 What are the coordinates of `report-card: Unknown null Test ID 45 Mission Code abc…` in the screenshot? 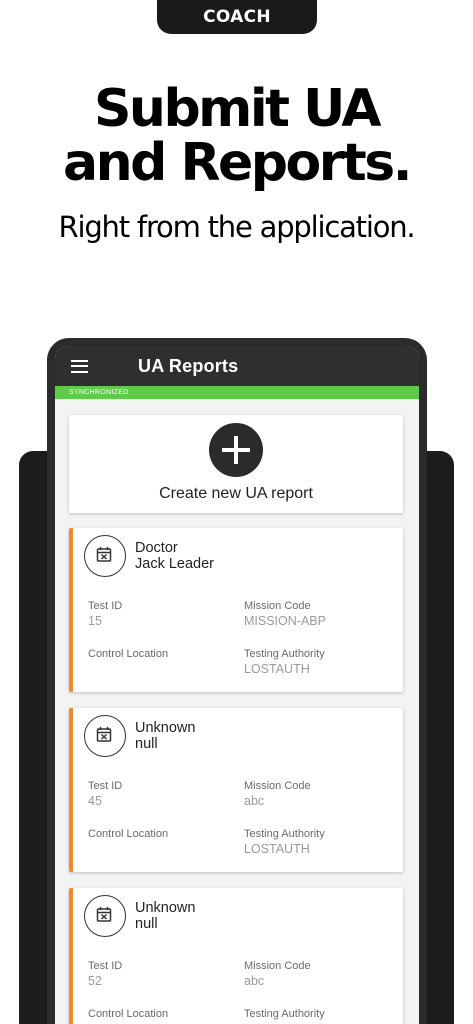 It's located at (236, 790).